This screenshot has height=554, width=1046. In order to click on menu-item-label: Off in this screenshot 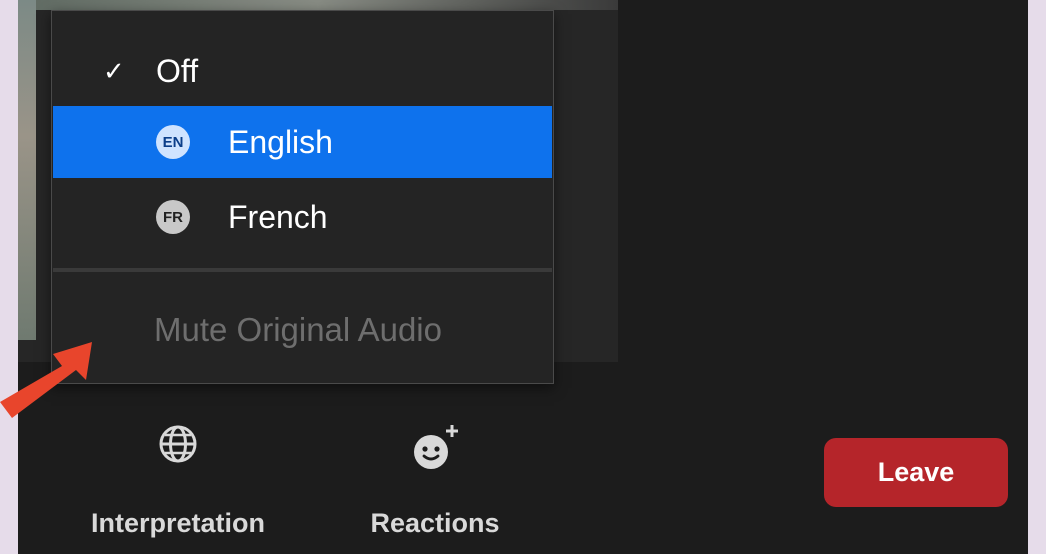, I will do `click(177, 70)`.